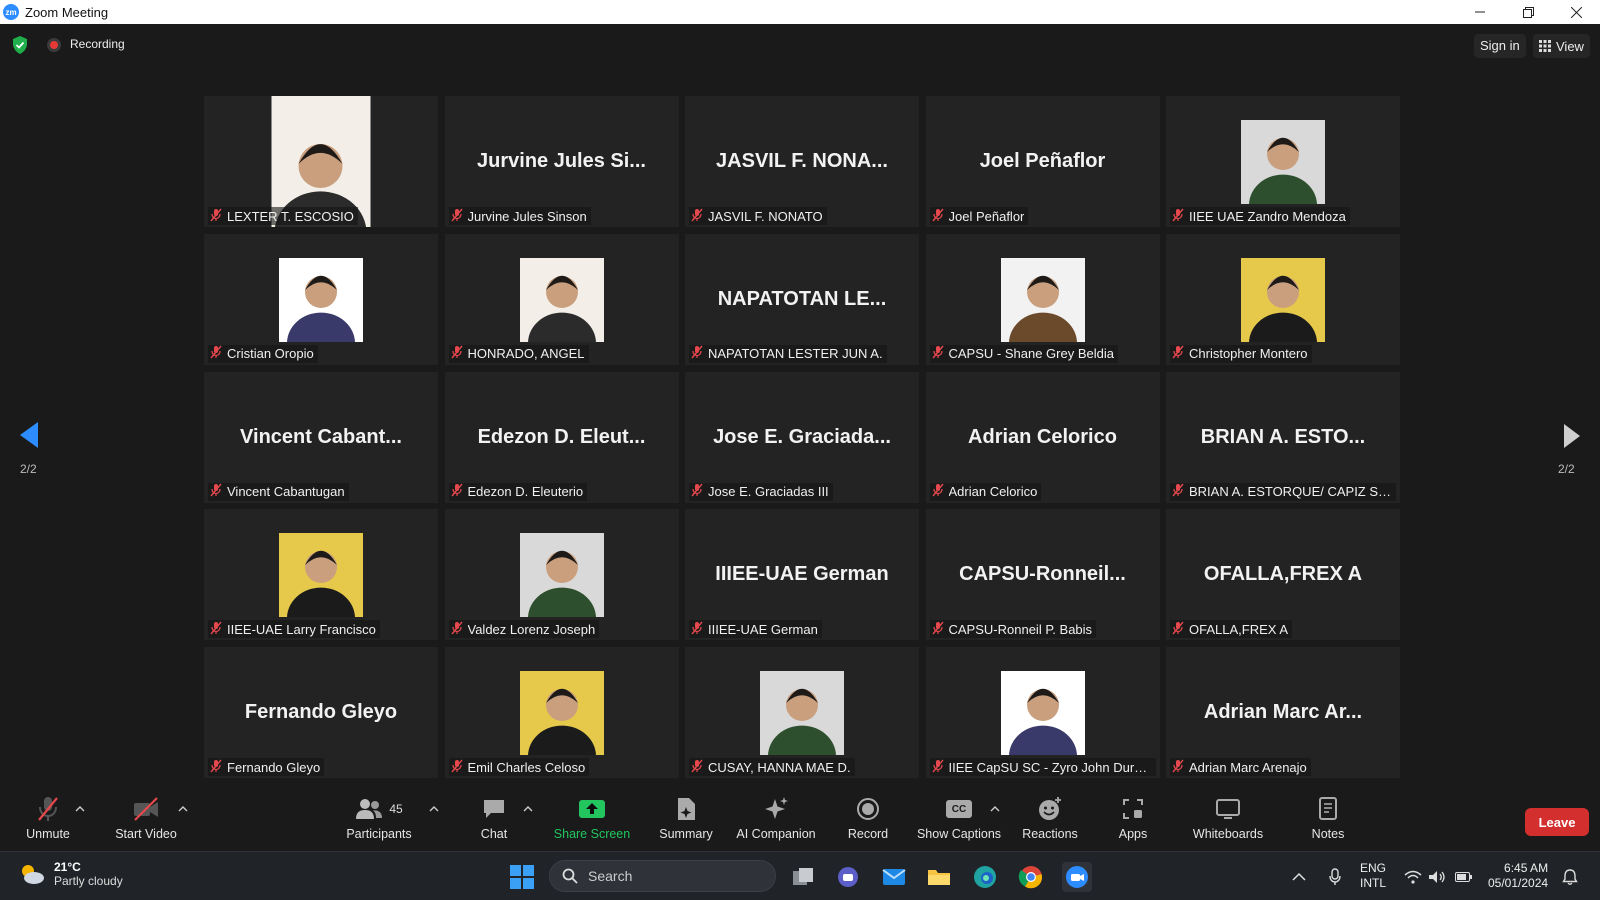 This screenshot has height=900, width=1600. Describe the element at coordinates (1373, 876) in the screenshot. I see `input-language-indicator: ENG INTL` at that location.